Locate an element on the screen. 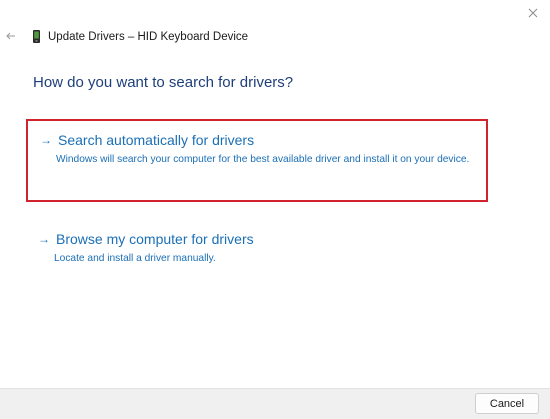 Image resolution: width=550 pixels, height=419 pixels. back-arrow-icon is located at coordinates (10, 36).